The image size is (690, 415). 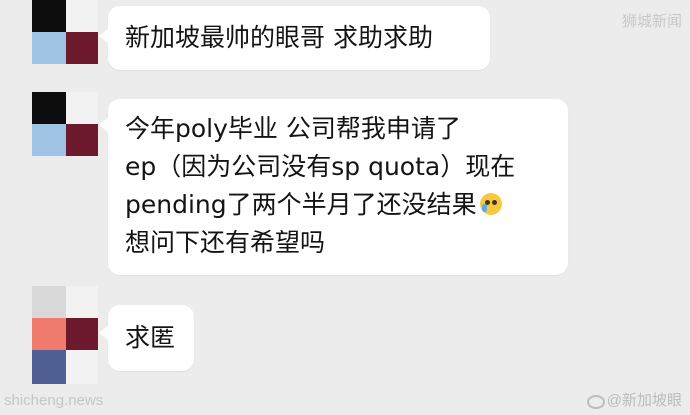 What do you see at coordinates (54, 400) in the screenshot?
I see `watermark-bottom-left: shicheng.news` at bounding box center [54, 400].